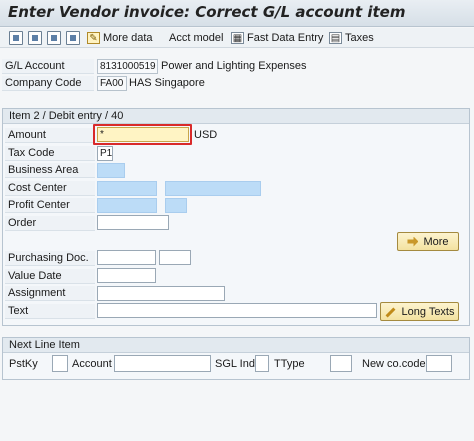 This screenshot has width=474, height=441. Describe the element at coordinates (439, 363) in the screenshot. I see `new-cocode-field` at that location.